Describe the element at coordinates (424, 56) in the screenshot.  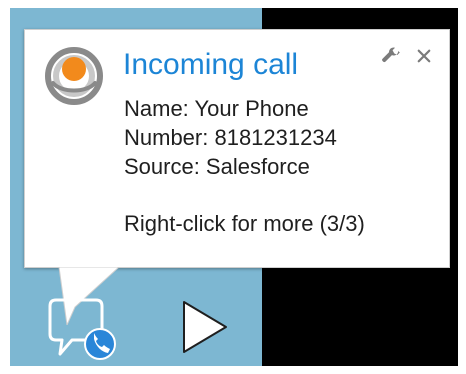
I see `close-icon` at that location.